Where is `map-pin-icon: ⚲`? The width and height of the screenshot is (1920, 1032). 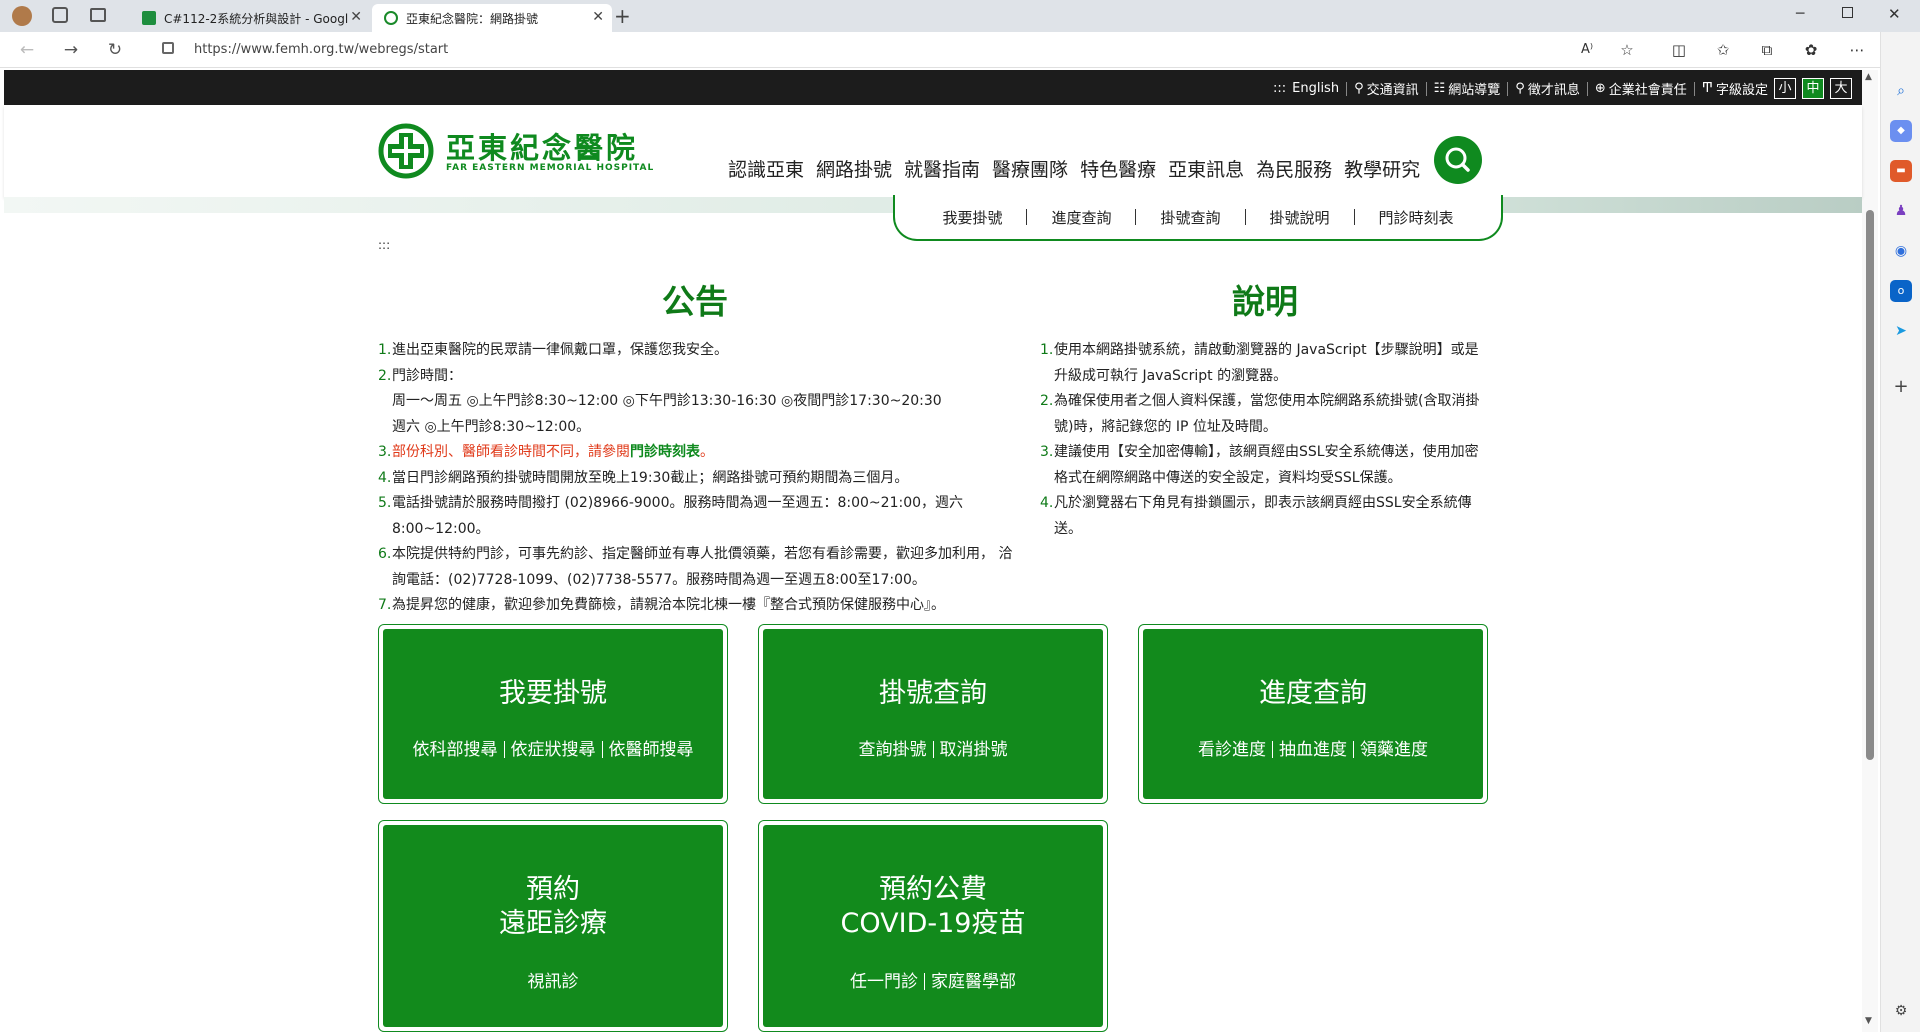
map-pin-icon: ⚲ is located at coordinates (1359, 88).